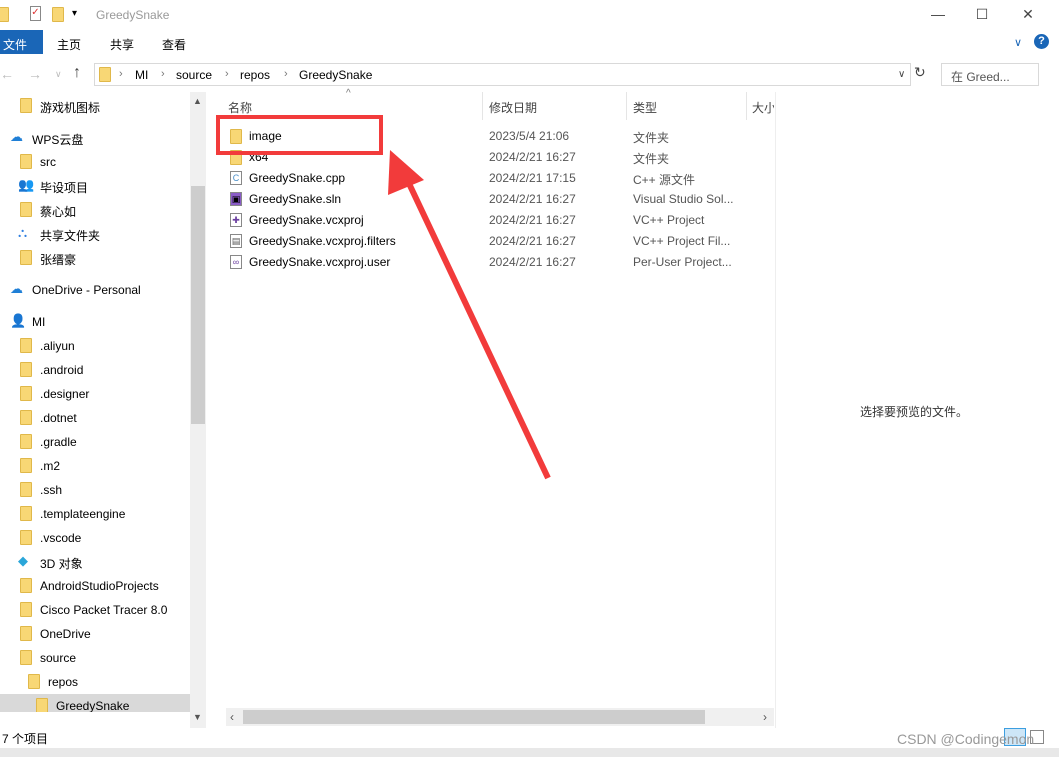 This screenshot has width=1059, height=757. Describe the element at coordinates (35, 13) in the screenshot. I see `properties-icon: ✓` at that location.